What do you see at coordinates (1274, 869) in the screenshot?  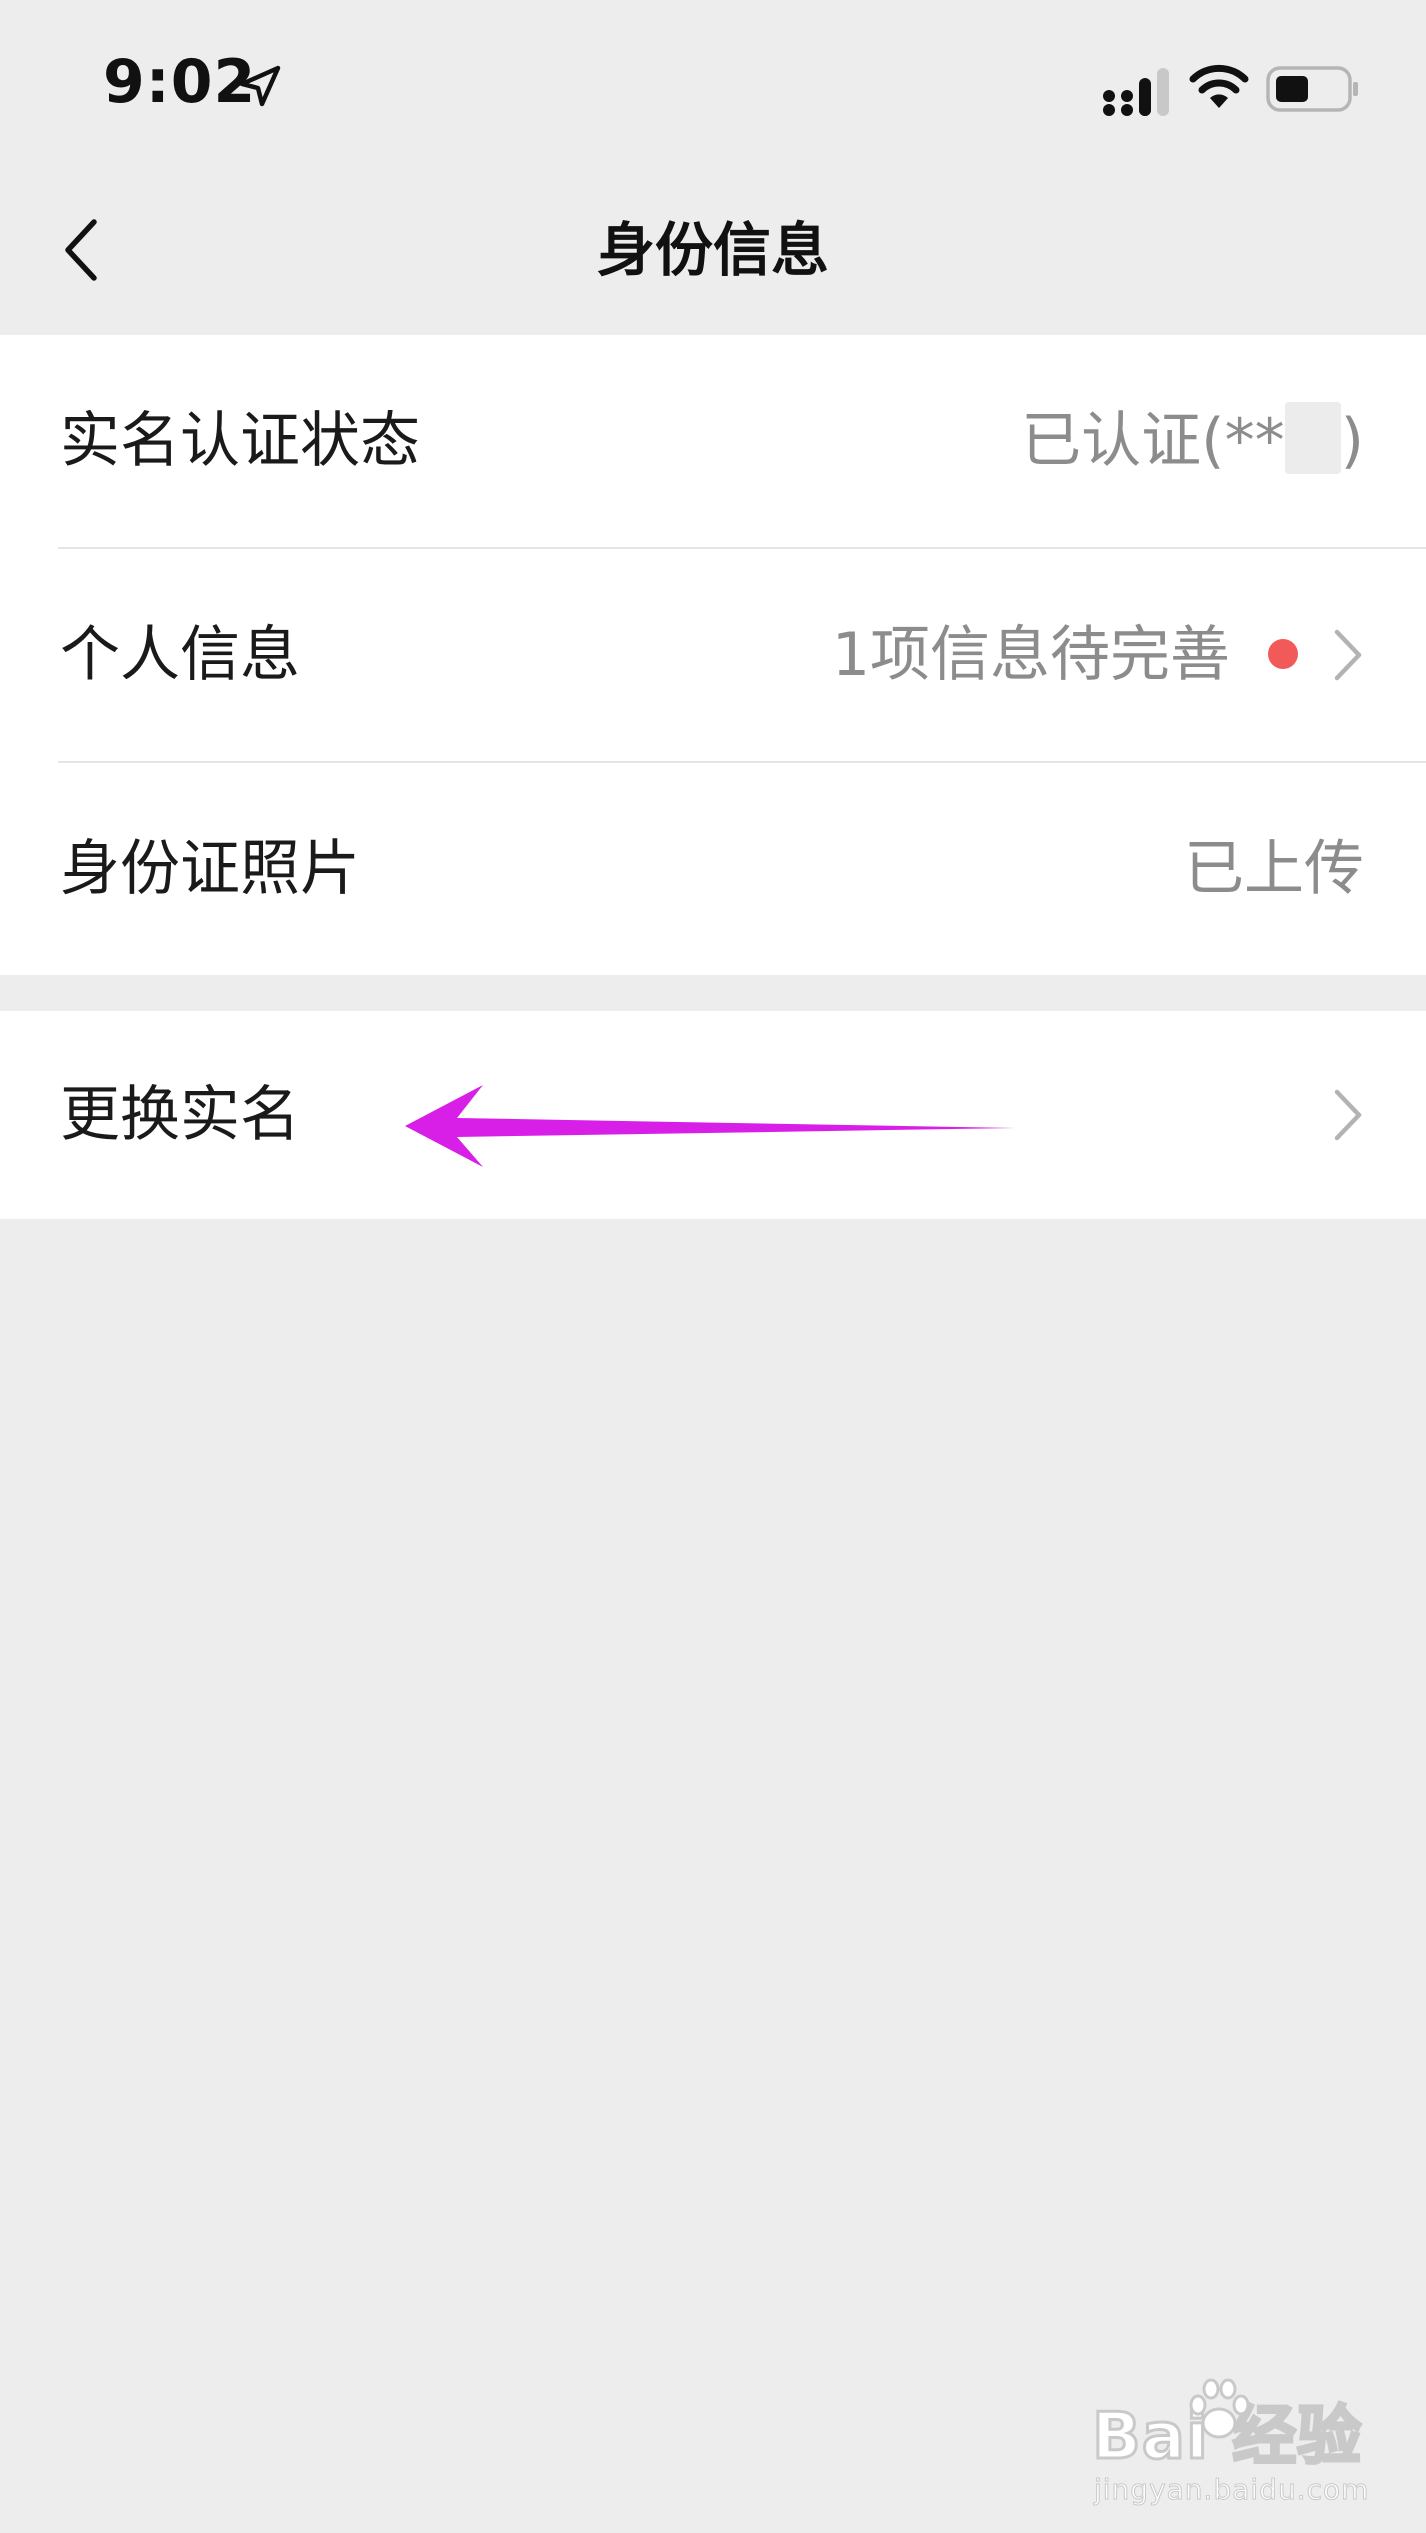 I see `cell-value: 已上传` at bounding box center [1274, 869].